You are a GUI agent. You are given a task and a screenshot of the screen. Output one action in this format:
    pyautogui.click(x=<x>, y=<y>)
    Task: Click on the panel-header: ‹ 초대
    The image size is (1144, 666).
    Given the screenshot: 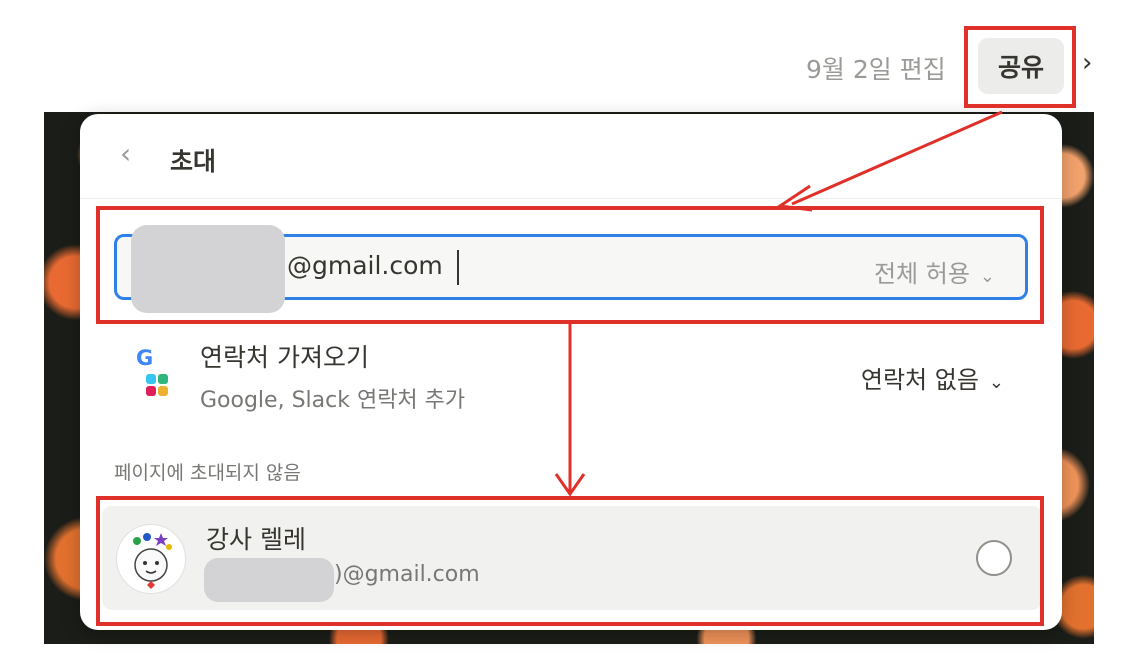 What is the action you would take?
    pyautogui.click(x=571, y=156)
    